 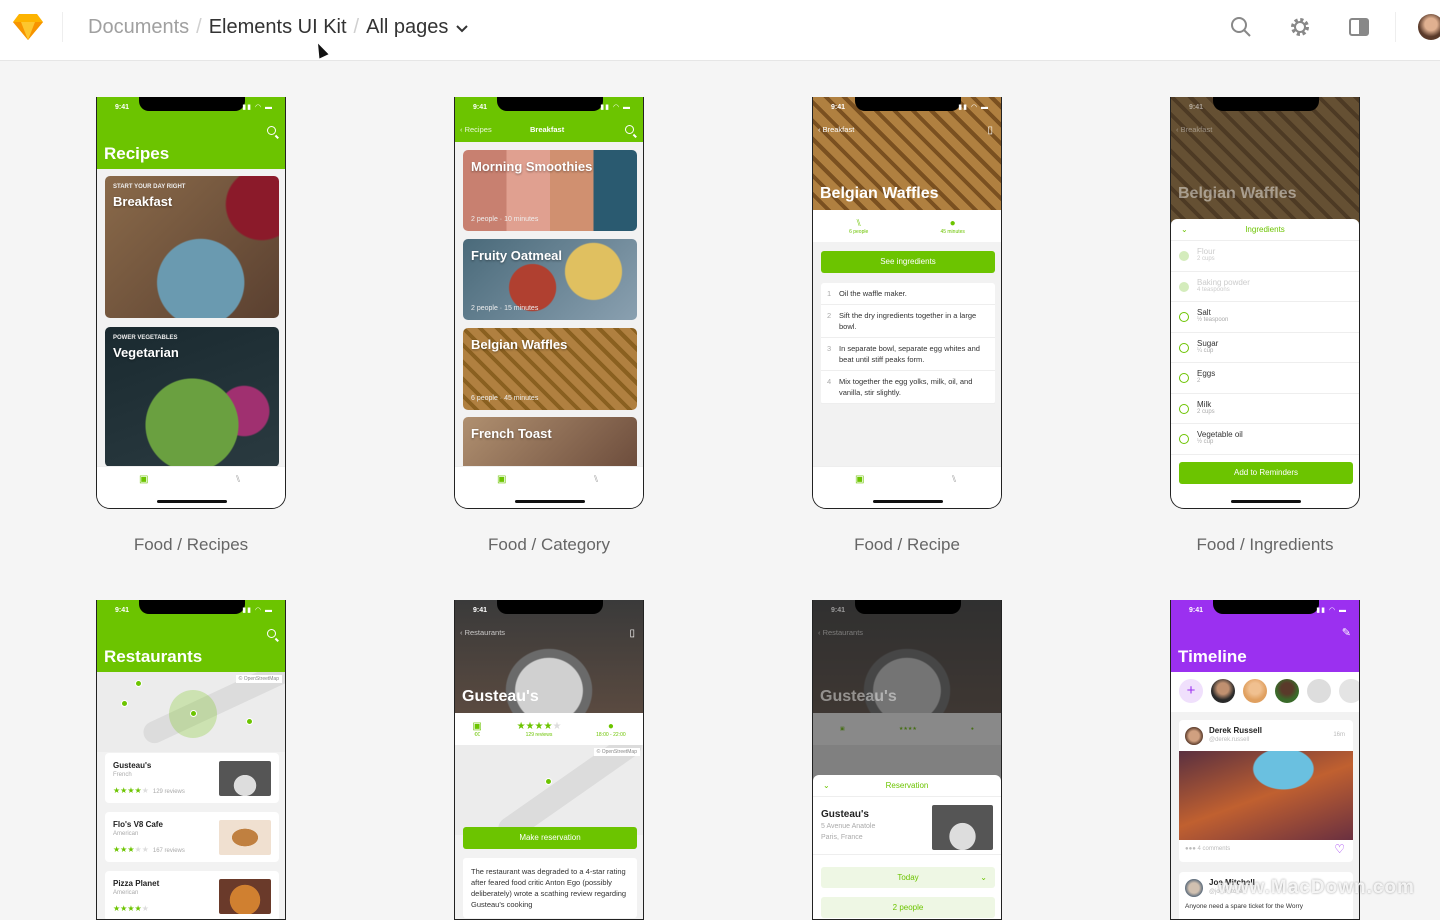 What do you see at coordinates (191, 545) in the screenshot?
I see `artboard-label: Food / Recipes` at bounding box center [191, 545].